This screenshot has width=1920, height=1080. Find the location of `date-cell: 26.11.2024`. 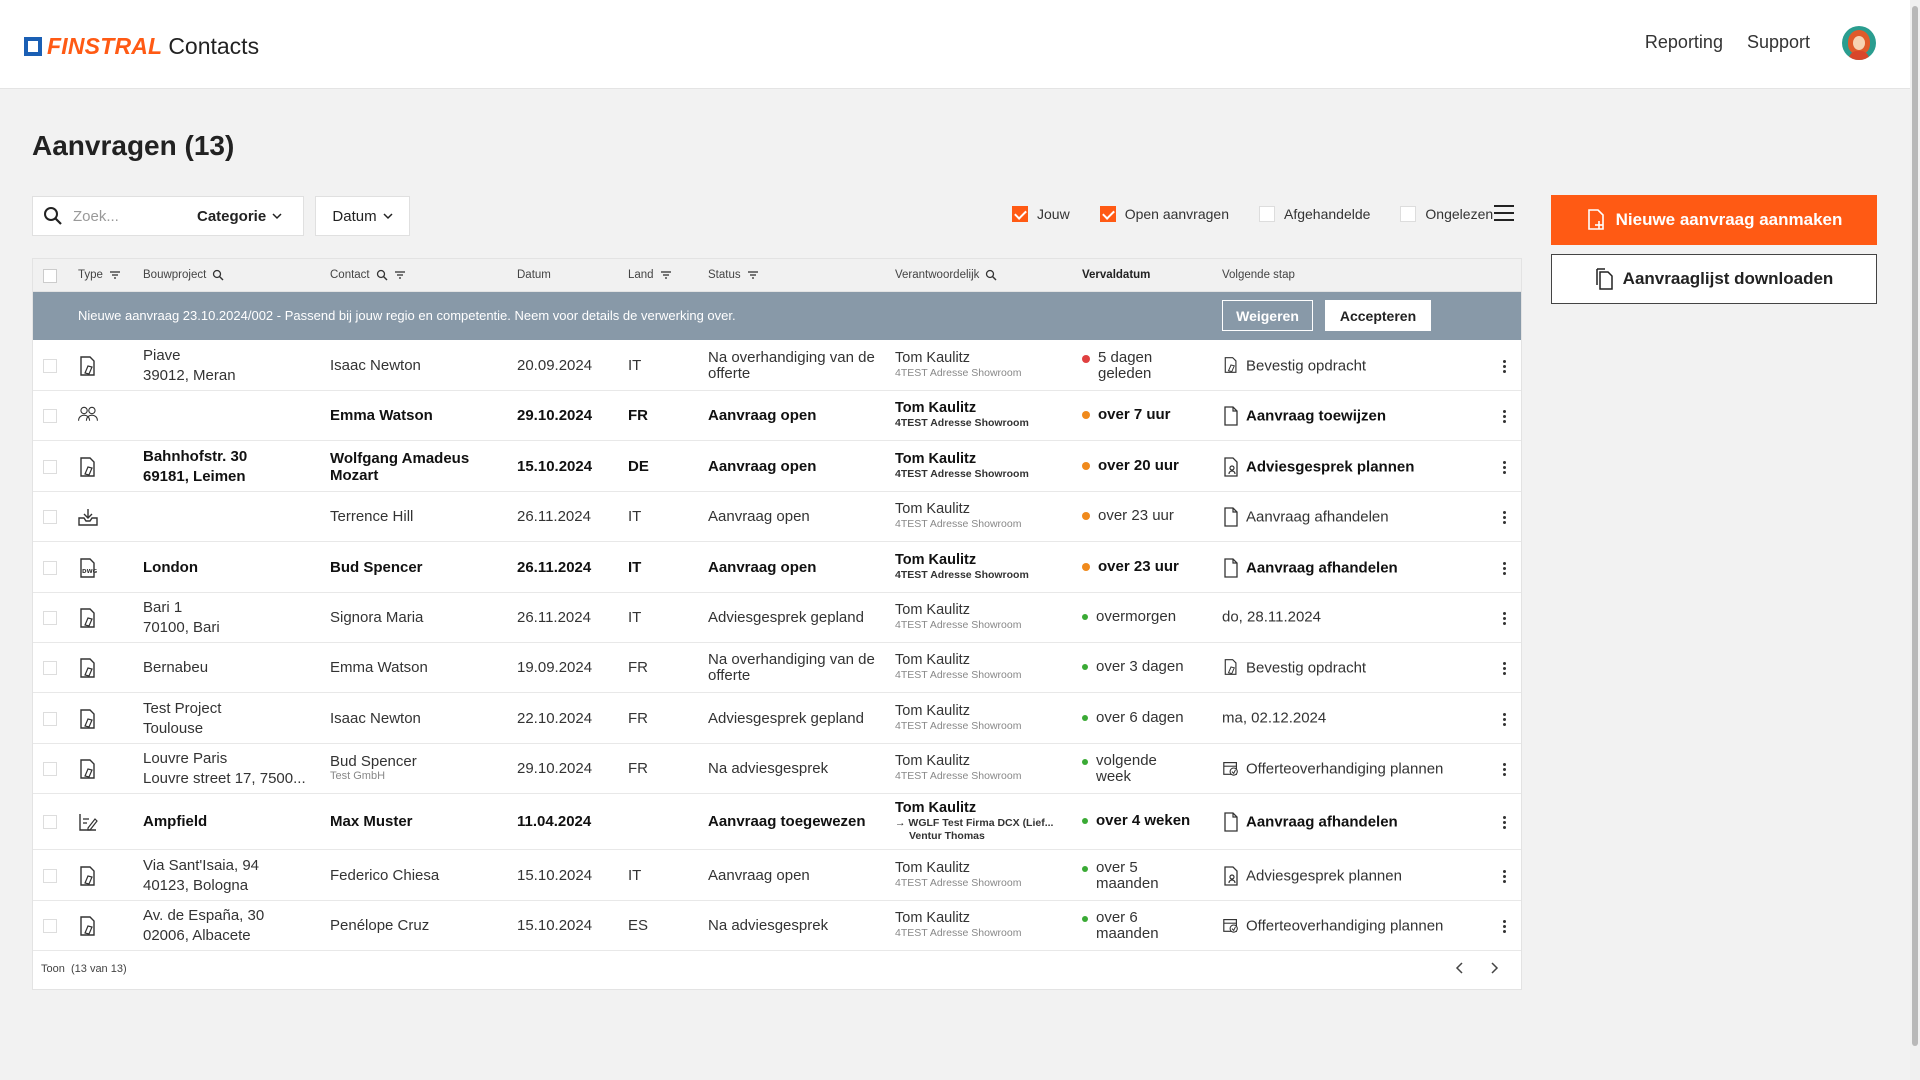

date-cell: 26.11.2024 is located at coordinates (554, 516).